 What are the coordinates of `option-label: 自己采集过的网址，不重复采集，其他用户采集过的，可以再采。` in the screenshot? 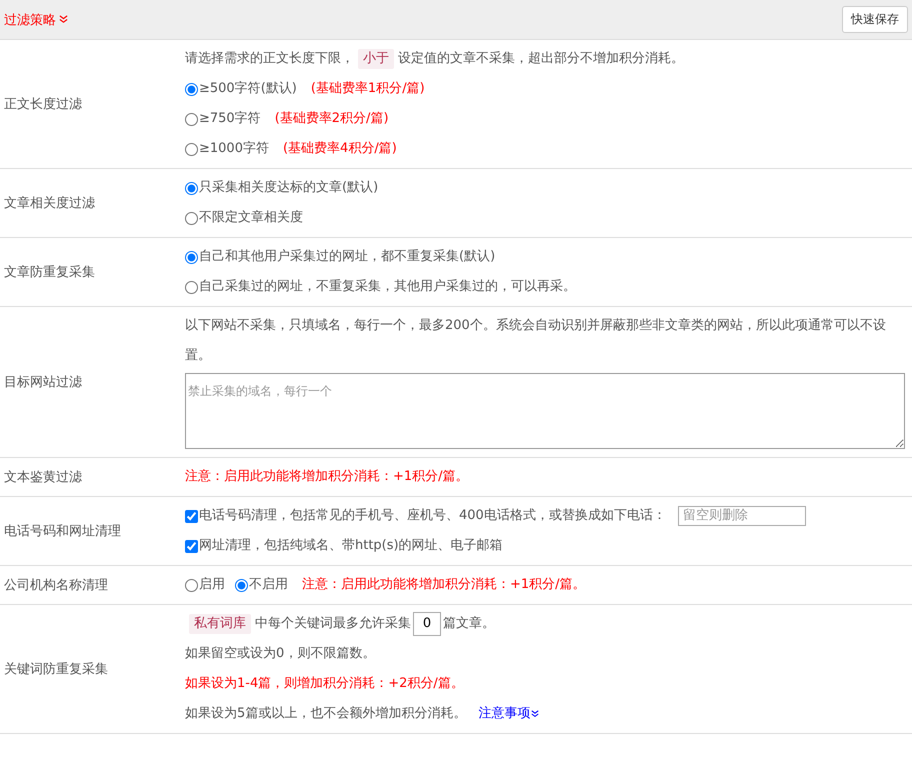 It's located at (387, 287).